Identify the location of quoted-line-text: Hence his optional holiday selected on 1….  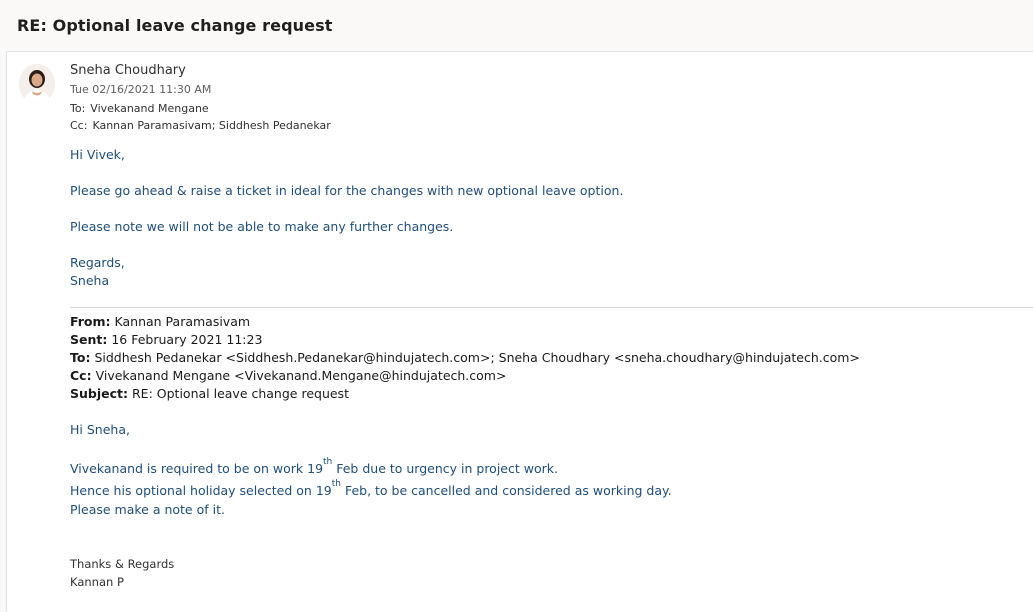
(201, 490).